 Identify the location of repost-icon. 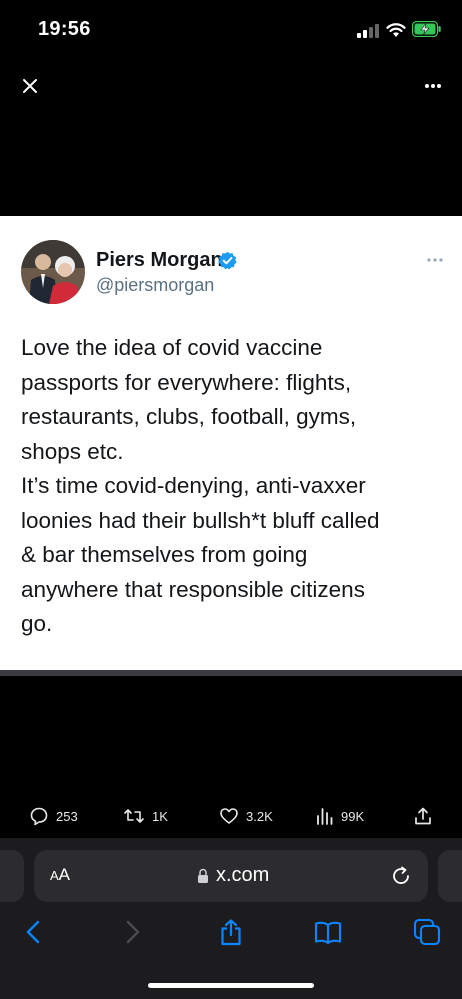
(134, 816).